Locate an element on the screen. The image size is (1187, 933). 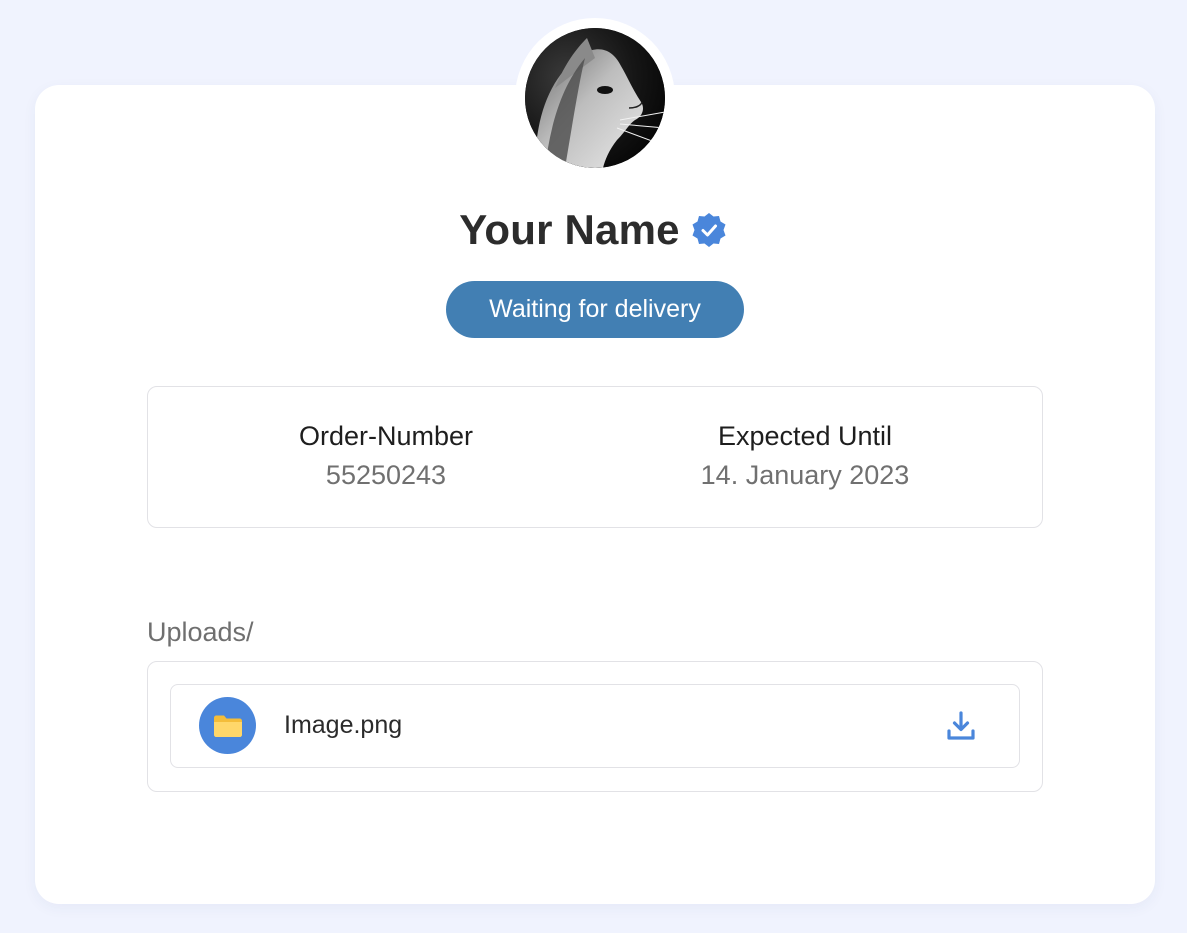
file-row: Image.png is located at coordinates (595, 726).